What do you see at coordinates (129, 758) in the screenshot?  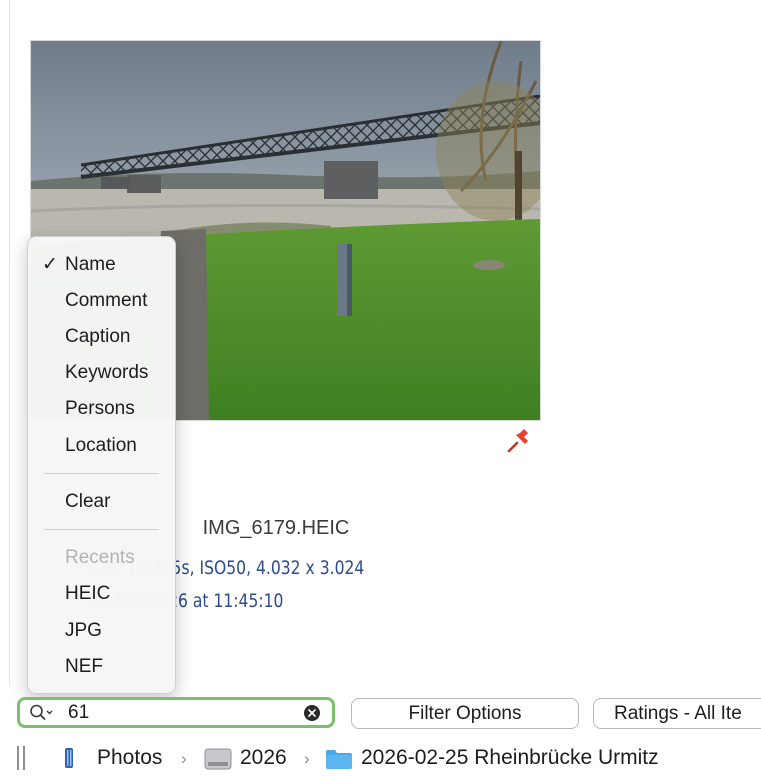 I see `breadcrumb-photos: Photos` at bounding box center [129, 758].